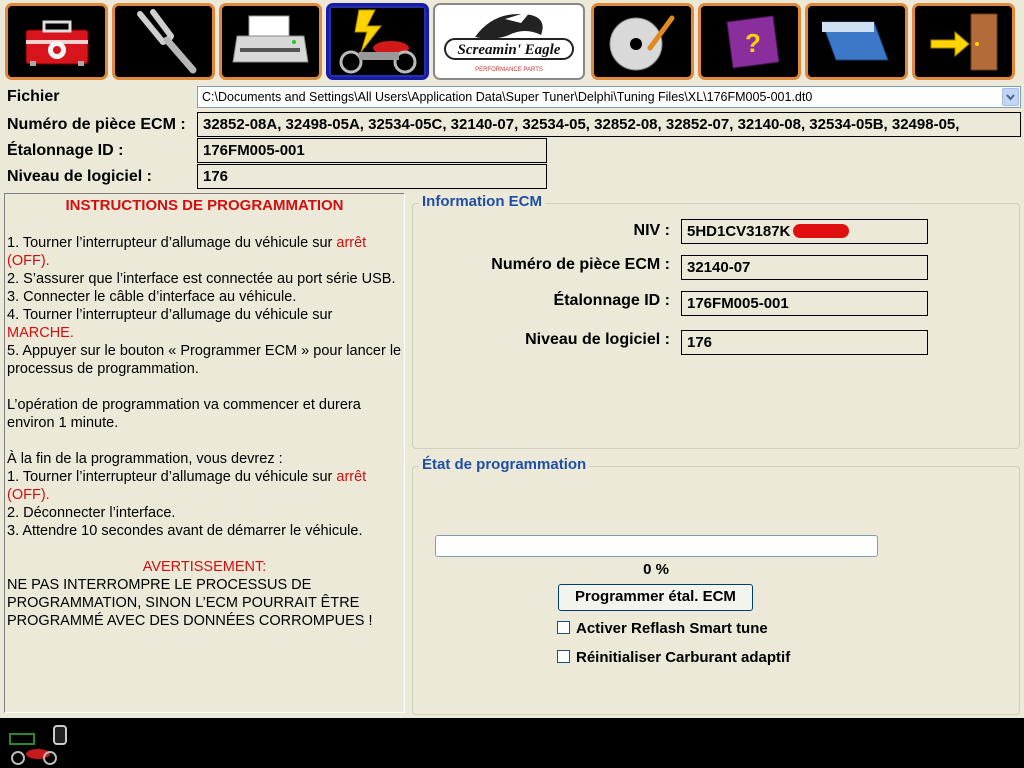 The image size is (1024, 768). I want to click on motorcycle-connection-icon, so click(38, 745).